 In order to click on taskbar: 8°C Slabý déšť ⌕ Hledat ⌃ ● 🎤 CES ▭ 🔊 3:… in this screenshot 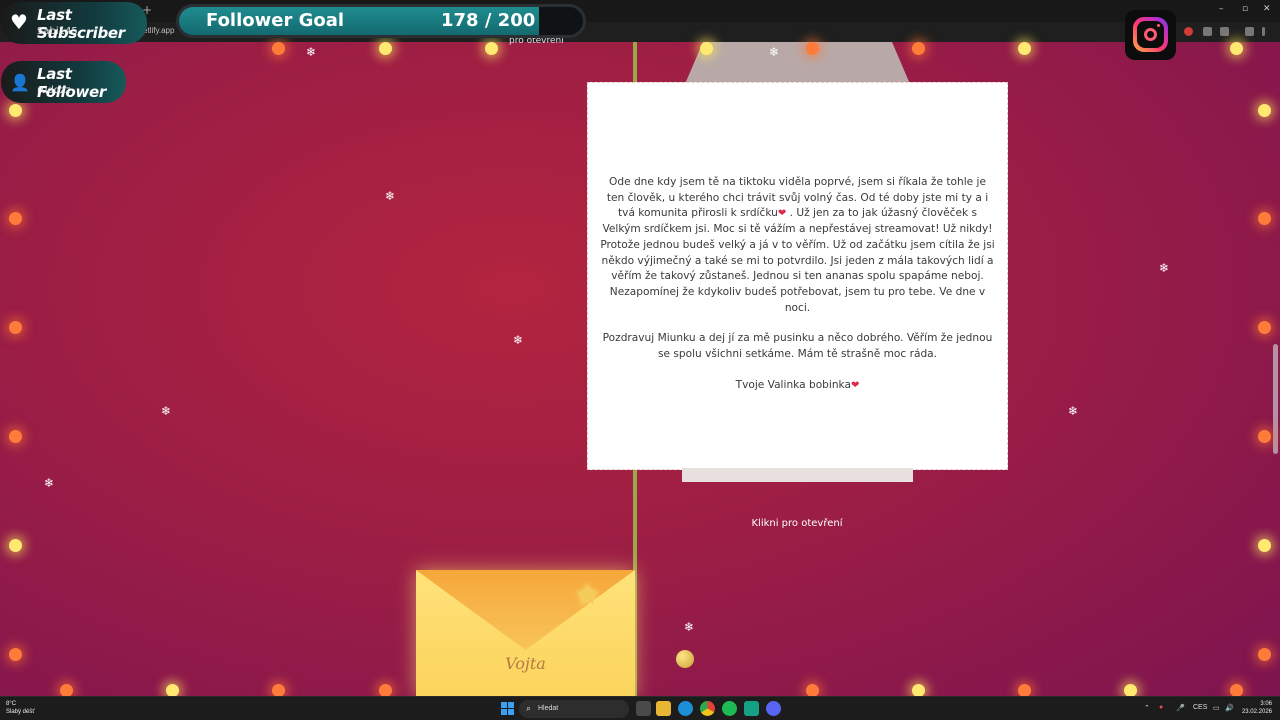, I will do `click(640, 708)`.